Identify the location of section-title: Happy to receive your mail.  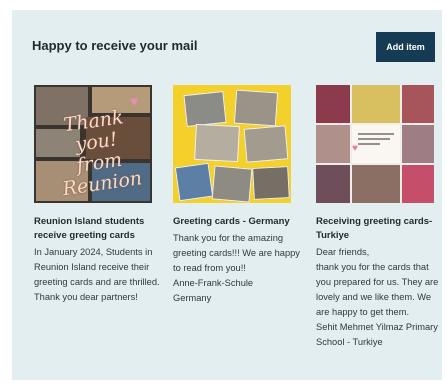
(115, 45).